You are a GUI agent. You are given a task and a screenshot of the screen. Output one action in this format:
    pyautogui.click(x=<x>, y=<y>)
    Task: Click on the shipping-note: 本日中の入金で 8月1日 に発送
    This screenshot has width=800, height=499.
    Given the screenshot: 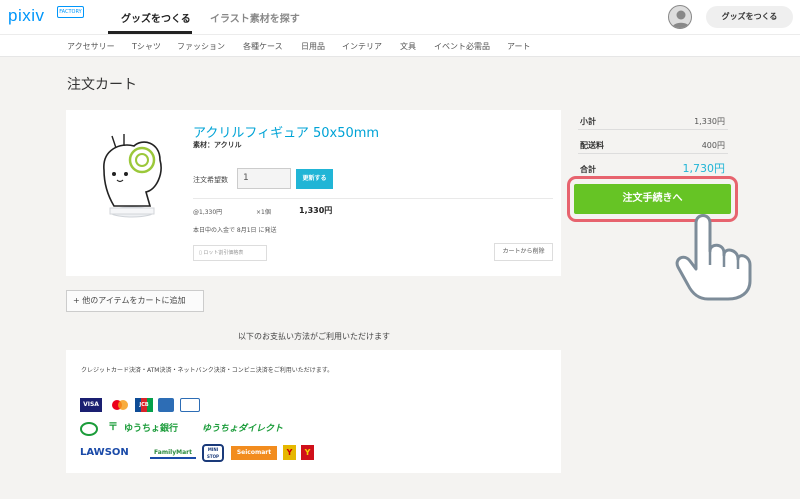 What is the action you would take?
    pyautogui.click(x=235, y=230)
    